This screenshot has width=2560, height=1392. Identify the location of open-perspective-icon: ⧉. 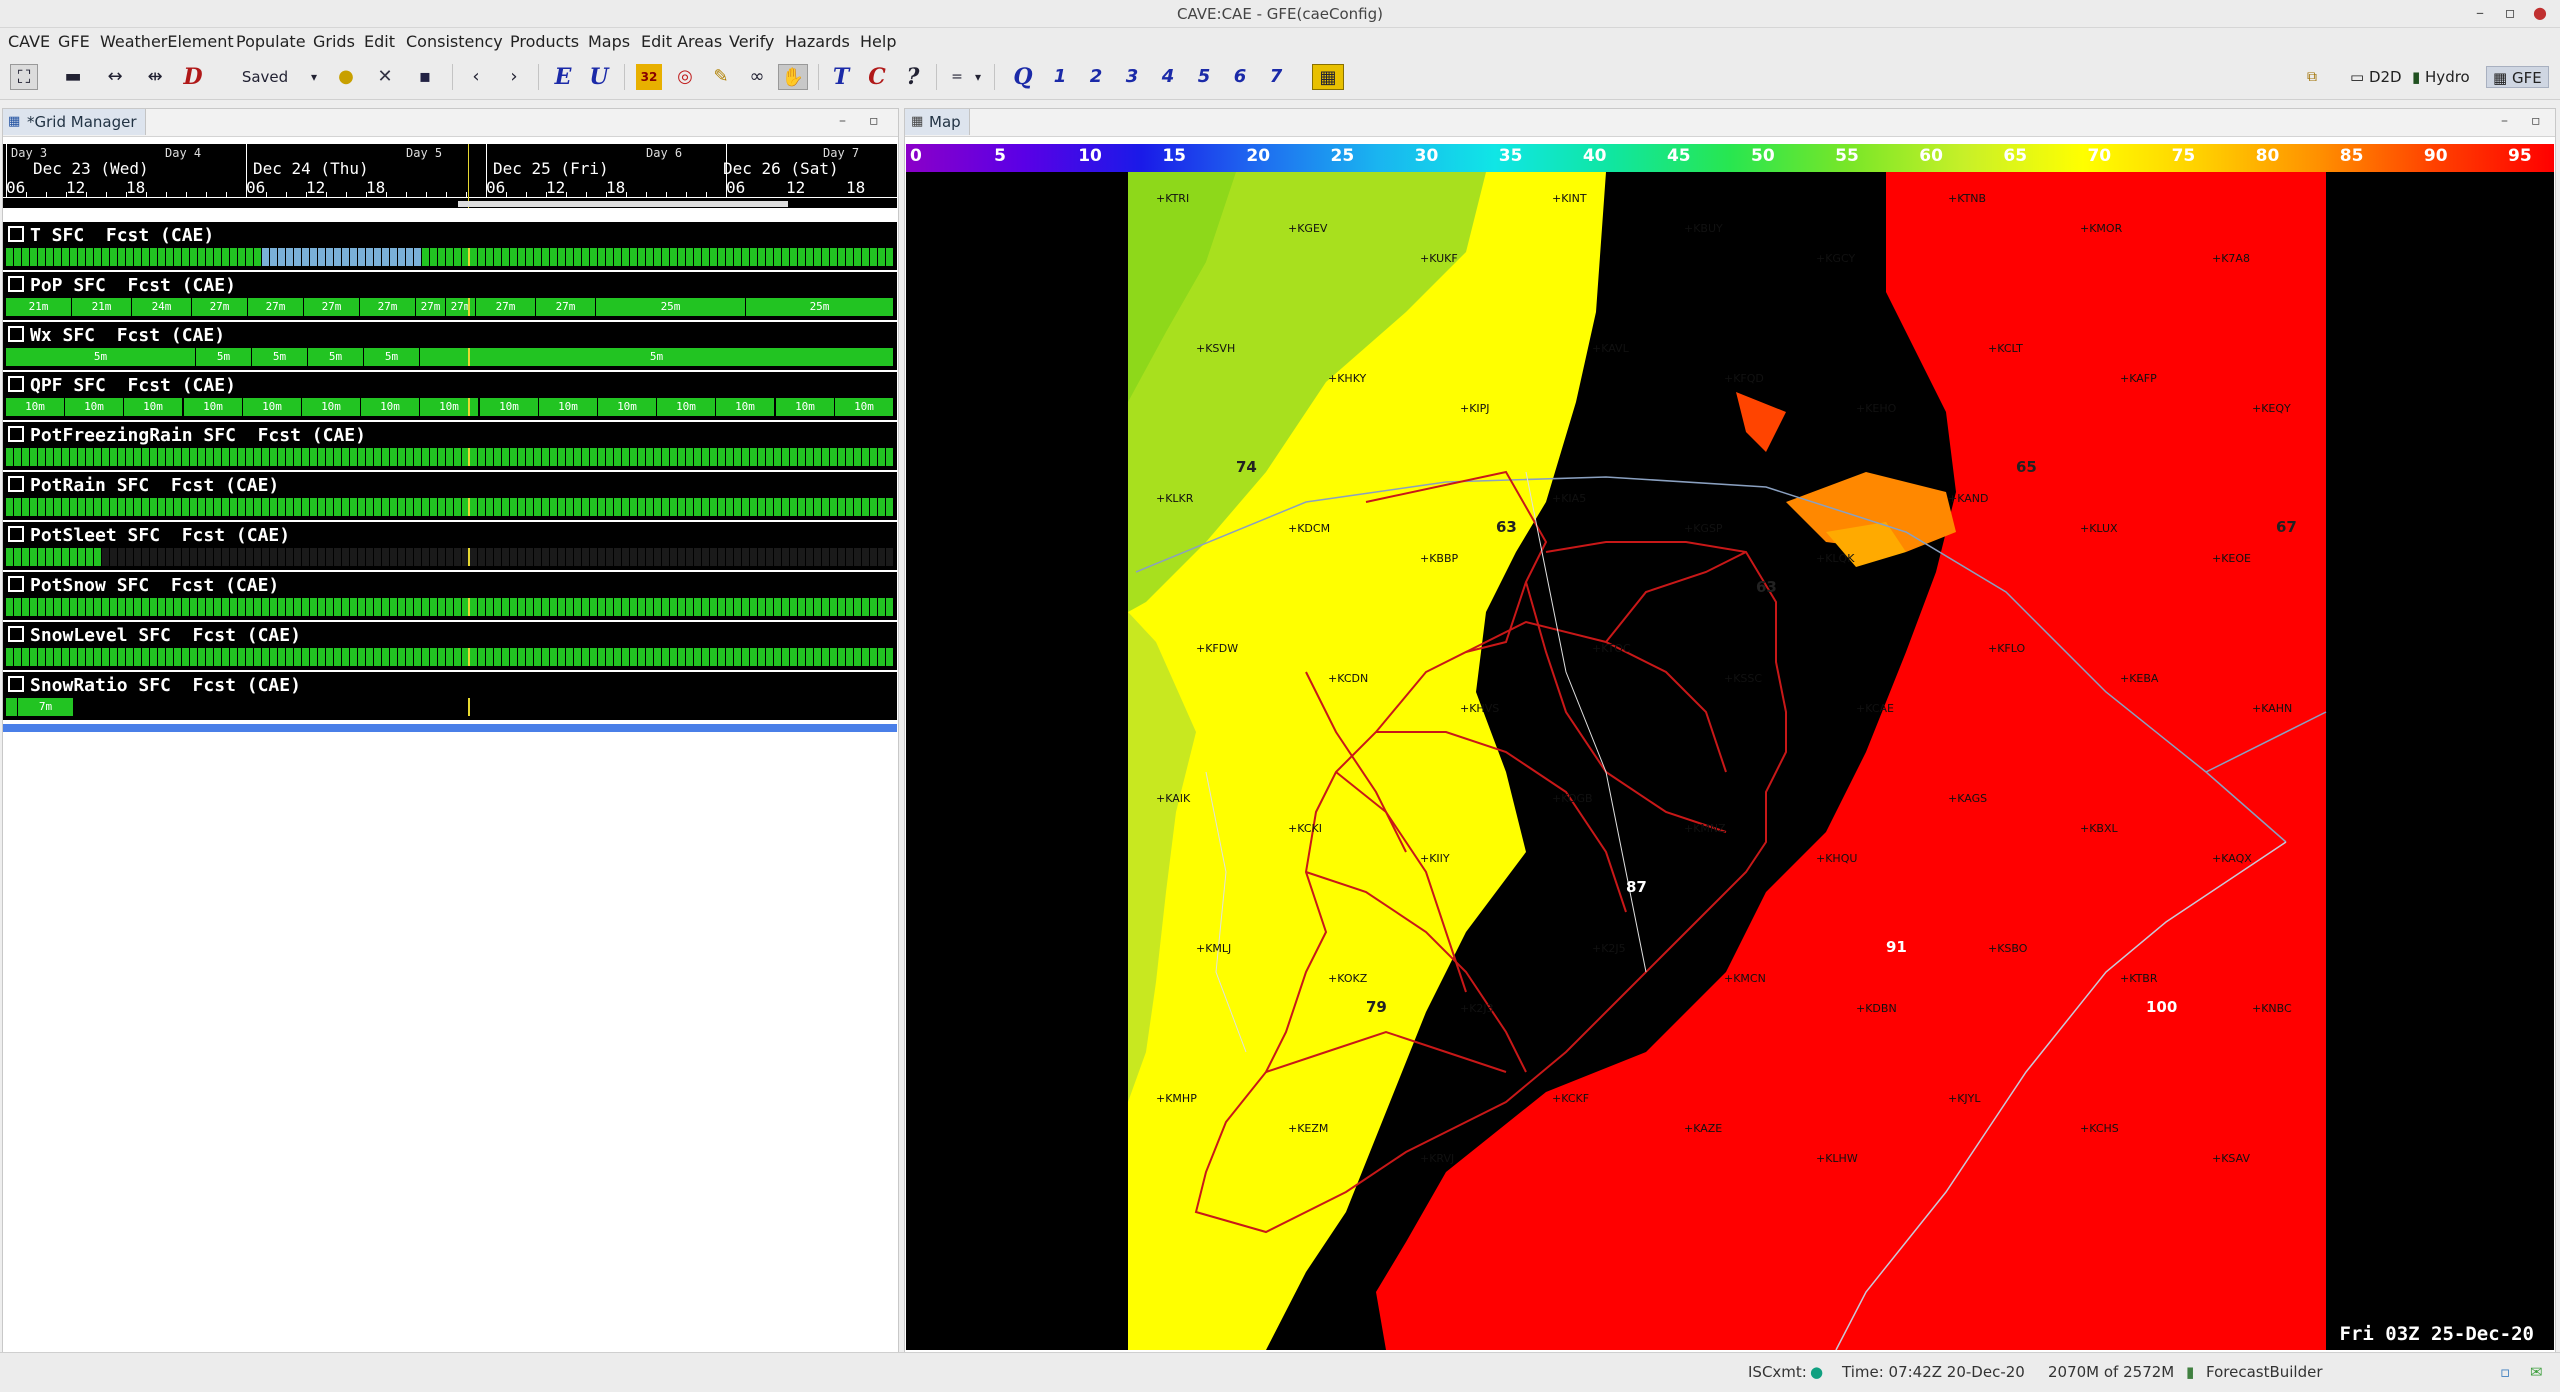
(2312, 77).